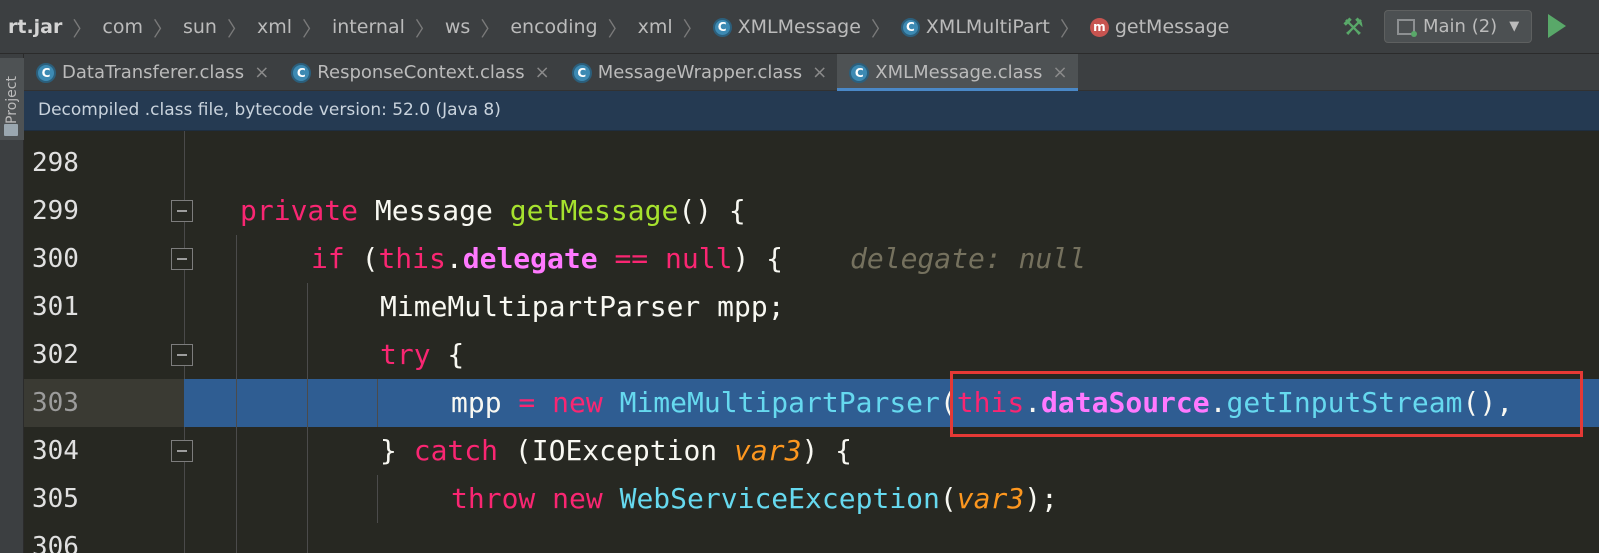 The width and height of the screenshot is (1599, 553). Describe the element at coordinates (1172, 27) in the screenshot. I see `breadcrumb-label: getMessage` at that location.